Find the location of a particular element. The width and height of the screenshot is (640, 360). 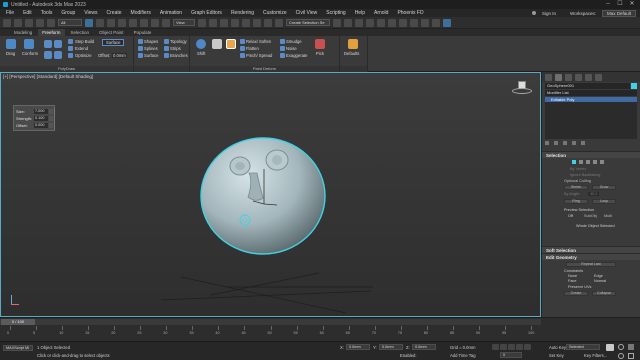

create-tab-icon is located at coordinates (548, 77).